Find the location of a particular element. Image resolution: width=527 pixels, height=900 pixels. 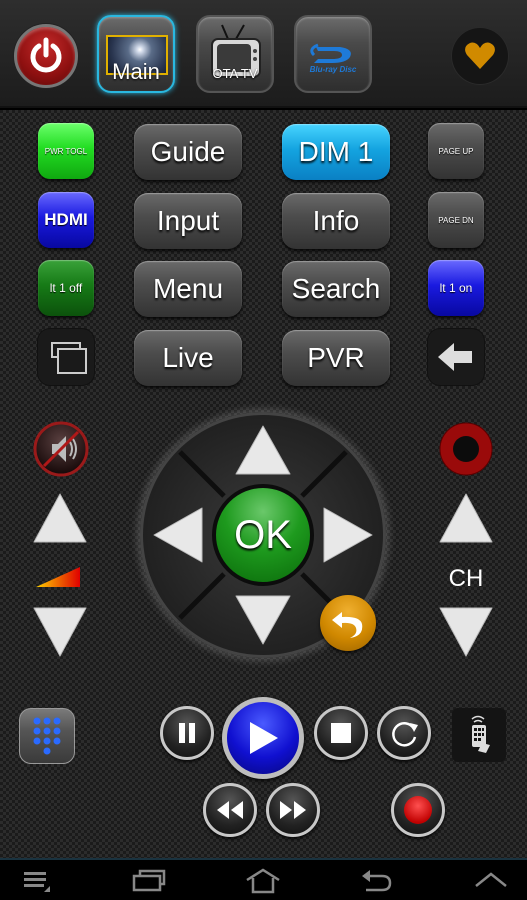

numeric-keypad-button is located at coordinates (47, 736).